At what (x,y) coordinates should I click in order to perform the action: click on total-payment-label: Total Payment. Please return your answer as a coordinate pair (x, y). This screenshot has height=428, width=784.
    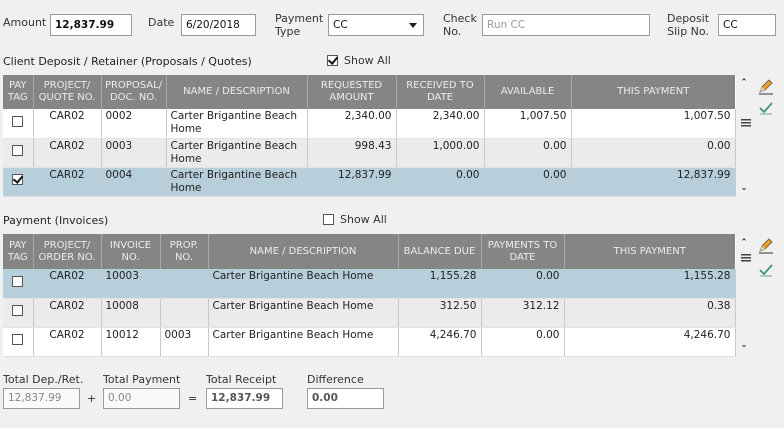
    Looking at the image, I should click on (142, 379).